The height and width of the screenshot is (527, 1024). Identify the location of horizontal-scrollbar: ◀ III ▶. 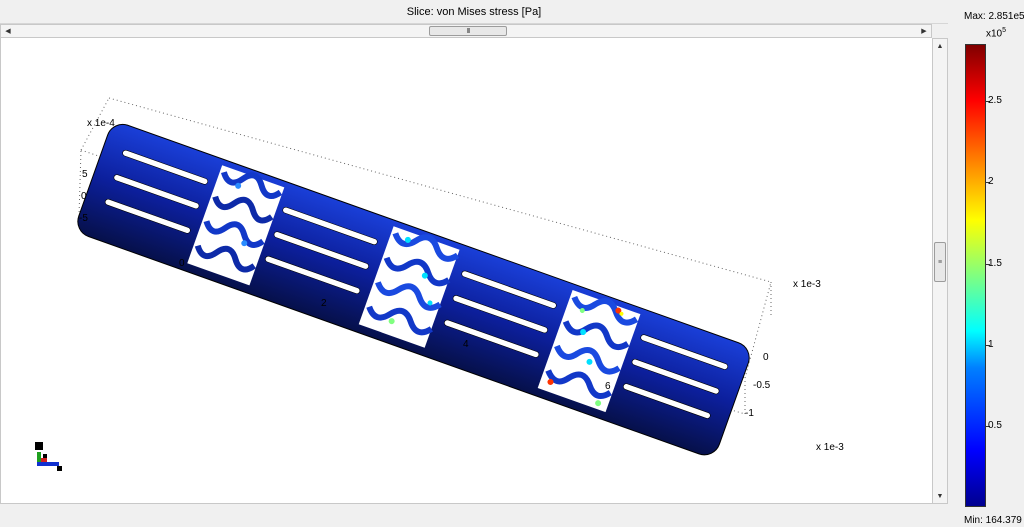
(466, 31).